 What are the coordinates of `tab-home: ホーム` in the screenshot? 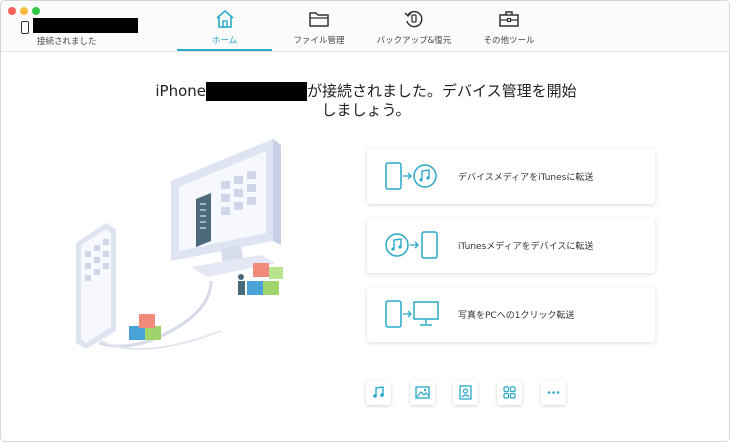 It's located at (224, 26).